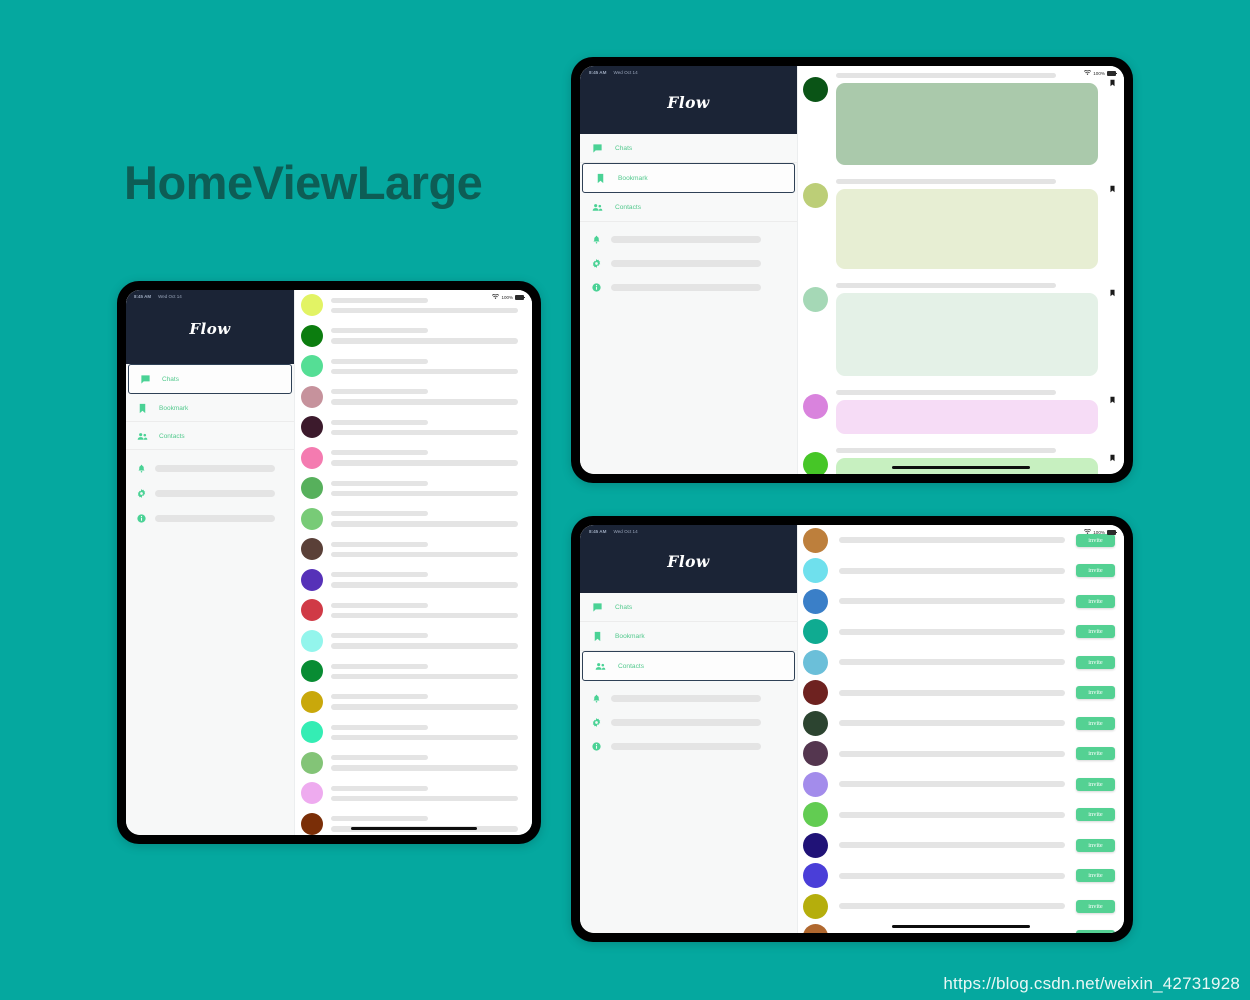 The image size is (1250, 1000). What do you see at coordinates (946, 285) in the screenshot?
I see `bookmark-title-placeholder` at bounding box center [946, 285].